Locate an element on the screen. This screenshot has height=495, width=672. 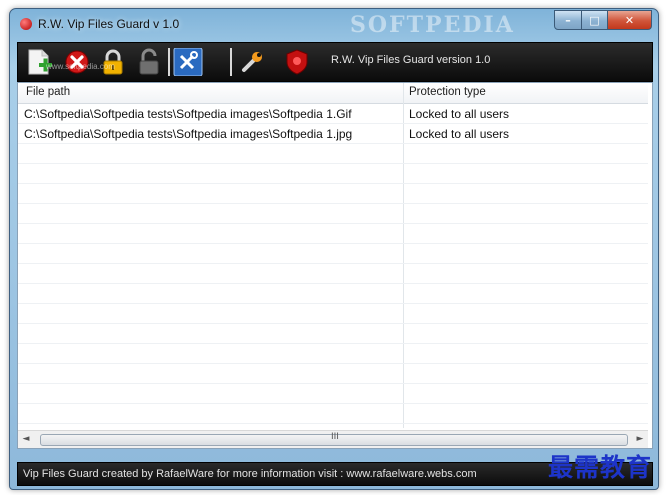
column-header-file-path: File path is located at coordinates (48, 92).